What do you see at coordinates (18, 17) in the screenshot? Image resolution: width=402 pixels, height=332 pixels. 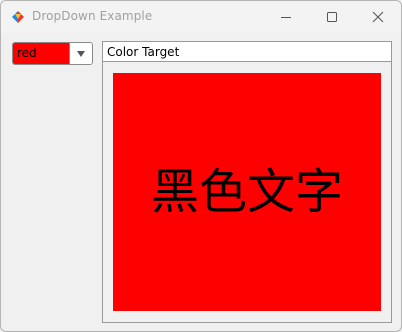 I see `app-logo-icon` at bounding box center [18, 17].